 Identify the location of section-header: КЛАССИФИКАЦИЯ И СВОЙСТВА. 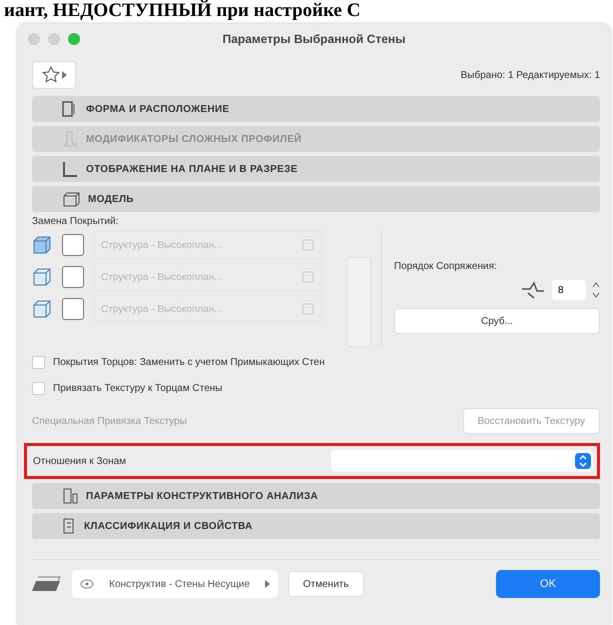
(316, 526).